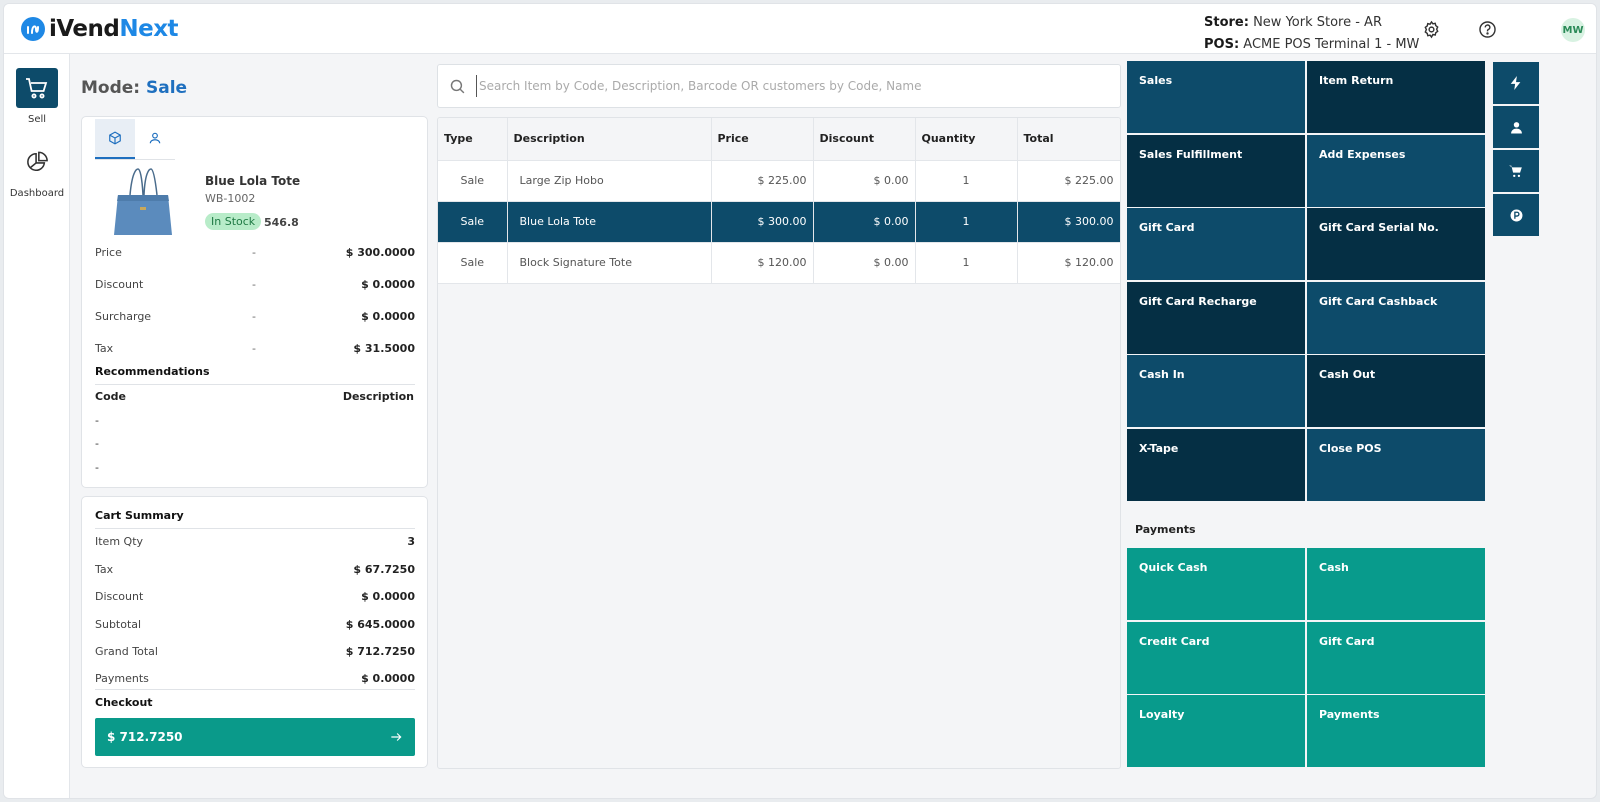 This screenshot has width=1600, height=802. I want to click on tab-product, so click(115, 139).